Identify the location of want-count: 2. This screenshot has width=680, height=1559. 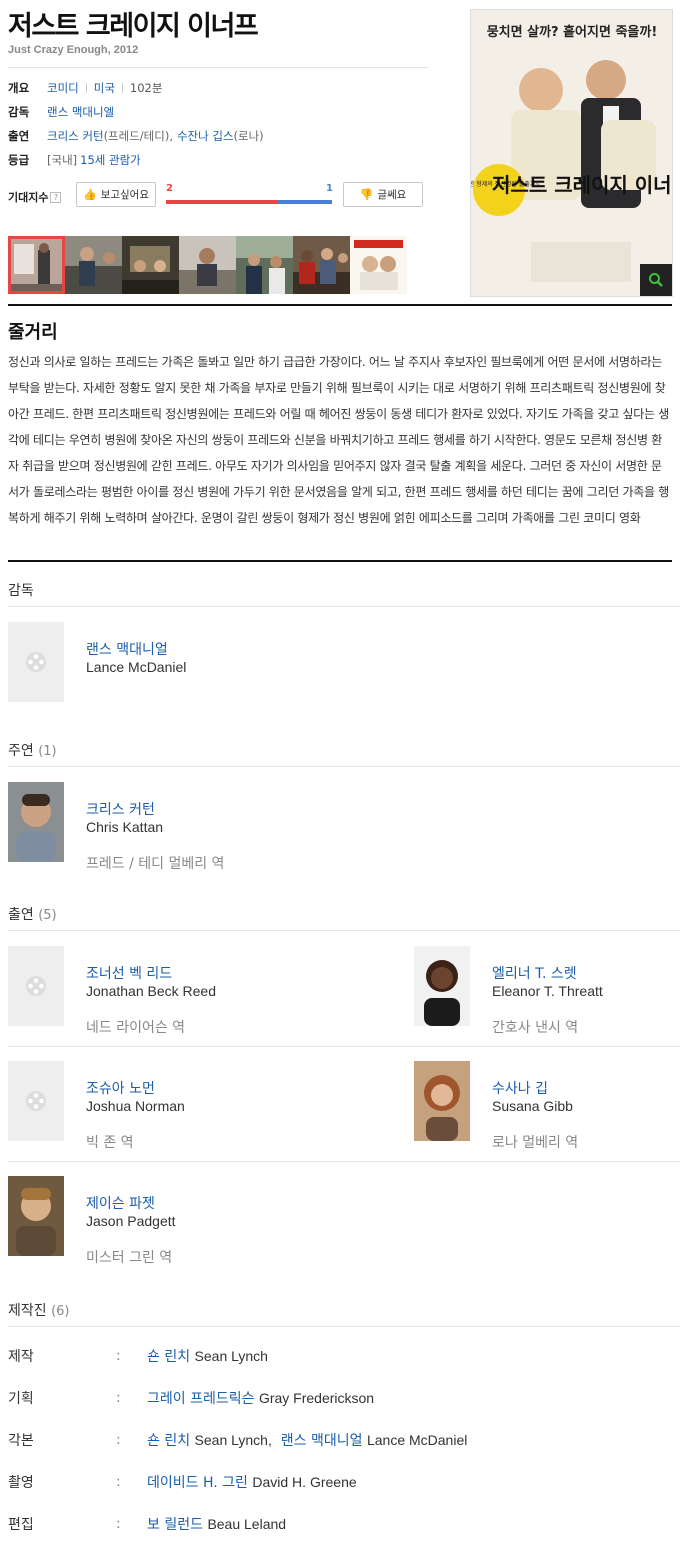
(169, 188).